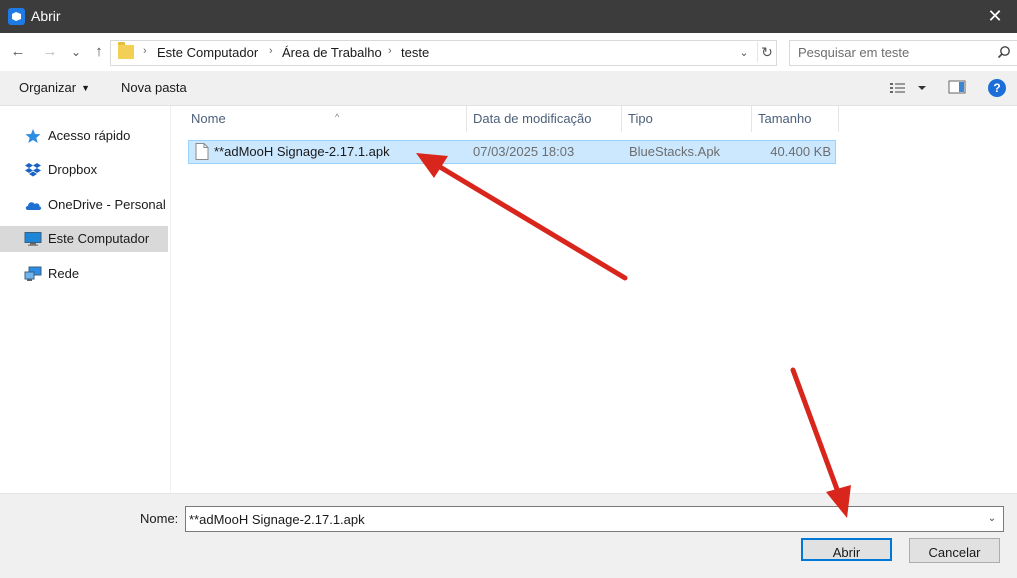  I want to click on filename-combobox: ⌄, so click(594, 519).